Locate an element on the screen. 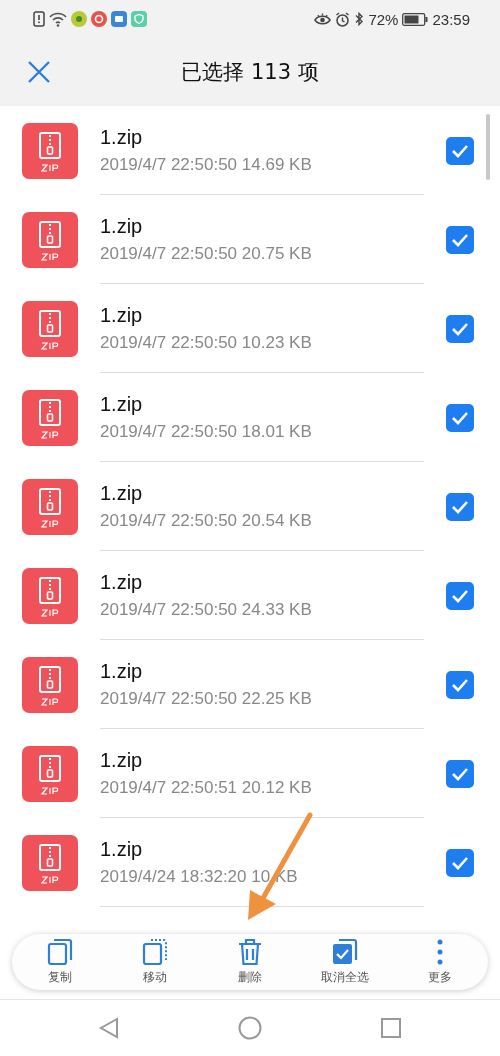 The image size is (500, 1056). toolbar-button: 删除 is located at coordinates (249, 962).